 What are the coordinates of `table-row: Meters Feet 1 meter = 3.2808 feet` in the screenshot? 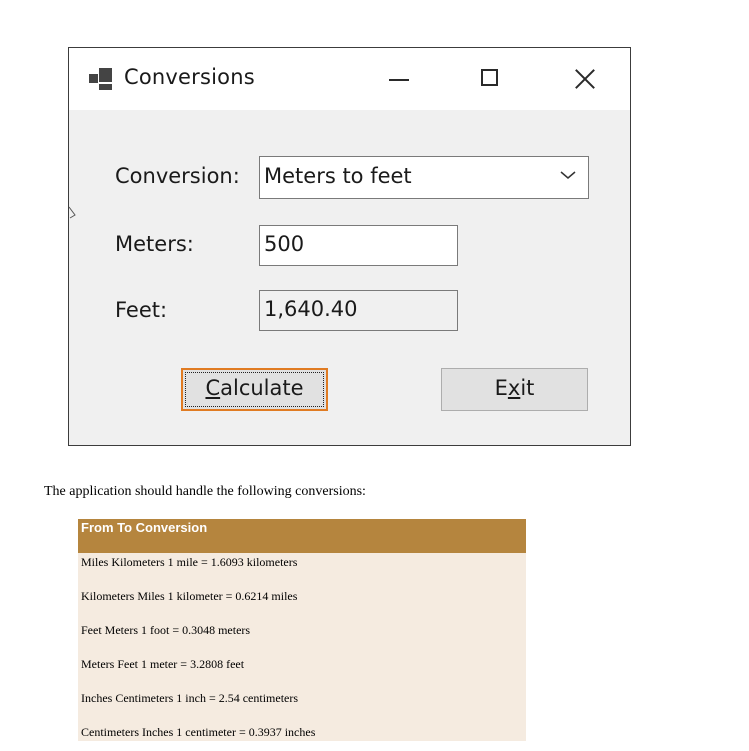 It's located at (302, 672).